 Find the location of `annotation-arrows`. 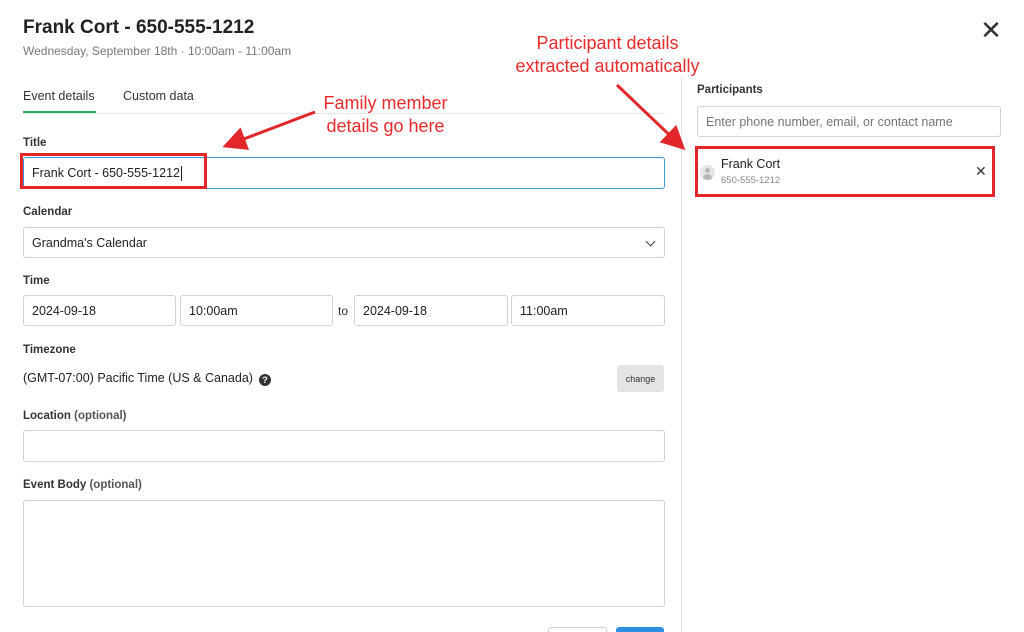

annotation-arrows is located at coordinates (454, 117).